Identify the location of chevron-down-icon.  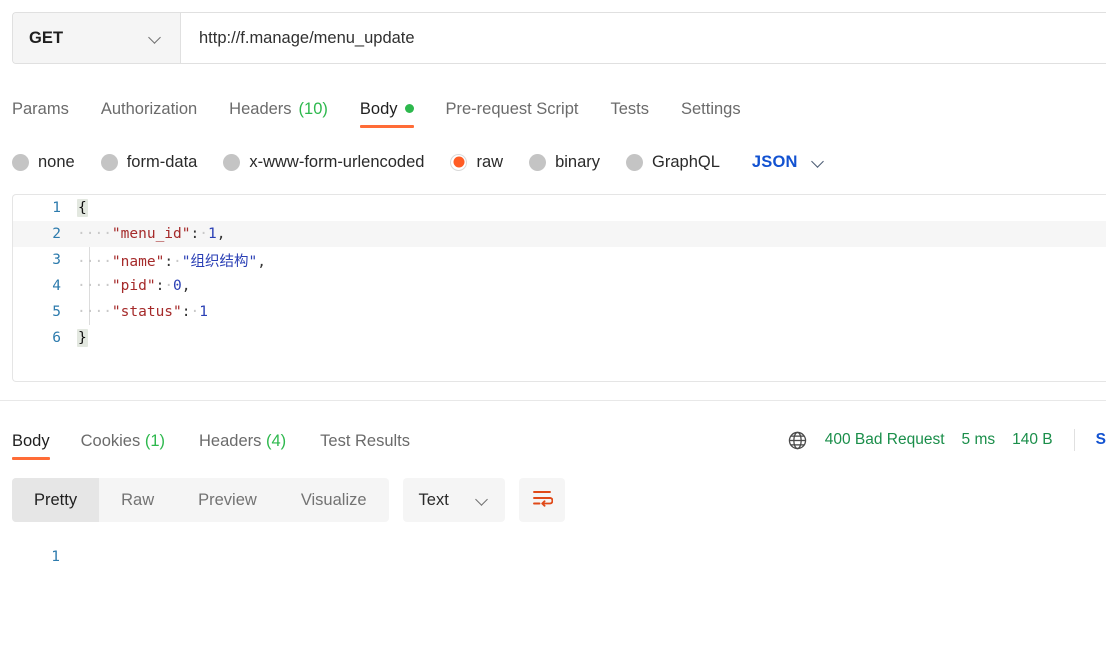
(155, 38).